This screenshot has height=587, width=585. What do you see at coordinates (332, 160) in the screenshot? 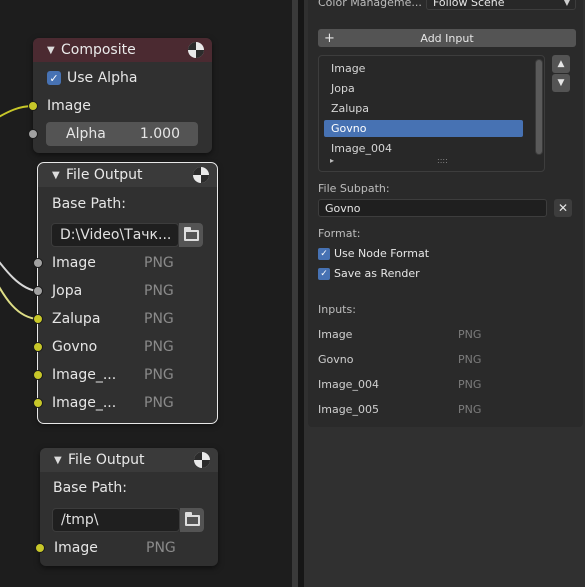
I see `expand-list-icon: ▸` at bounding box center [332, 160].